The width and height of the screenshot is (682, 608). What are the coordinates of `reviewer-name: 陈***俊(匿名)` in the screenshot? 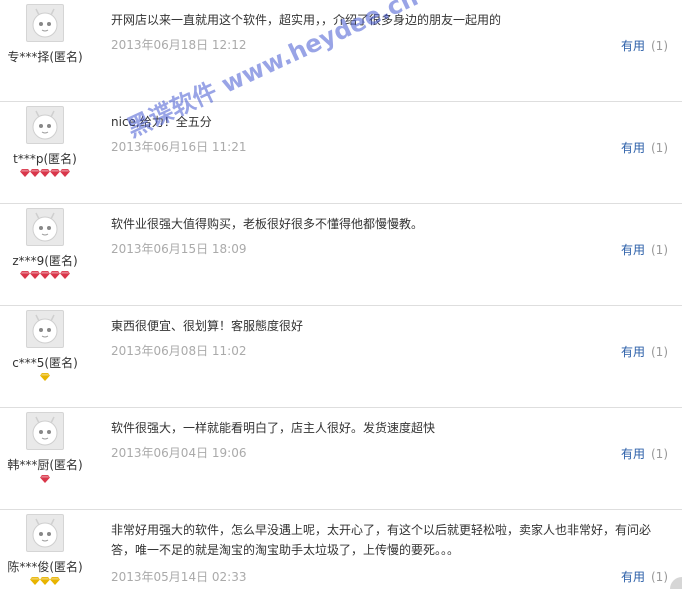 It's located at (45, 567).